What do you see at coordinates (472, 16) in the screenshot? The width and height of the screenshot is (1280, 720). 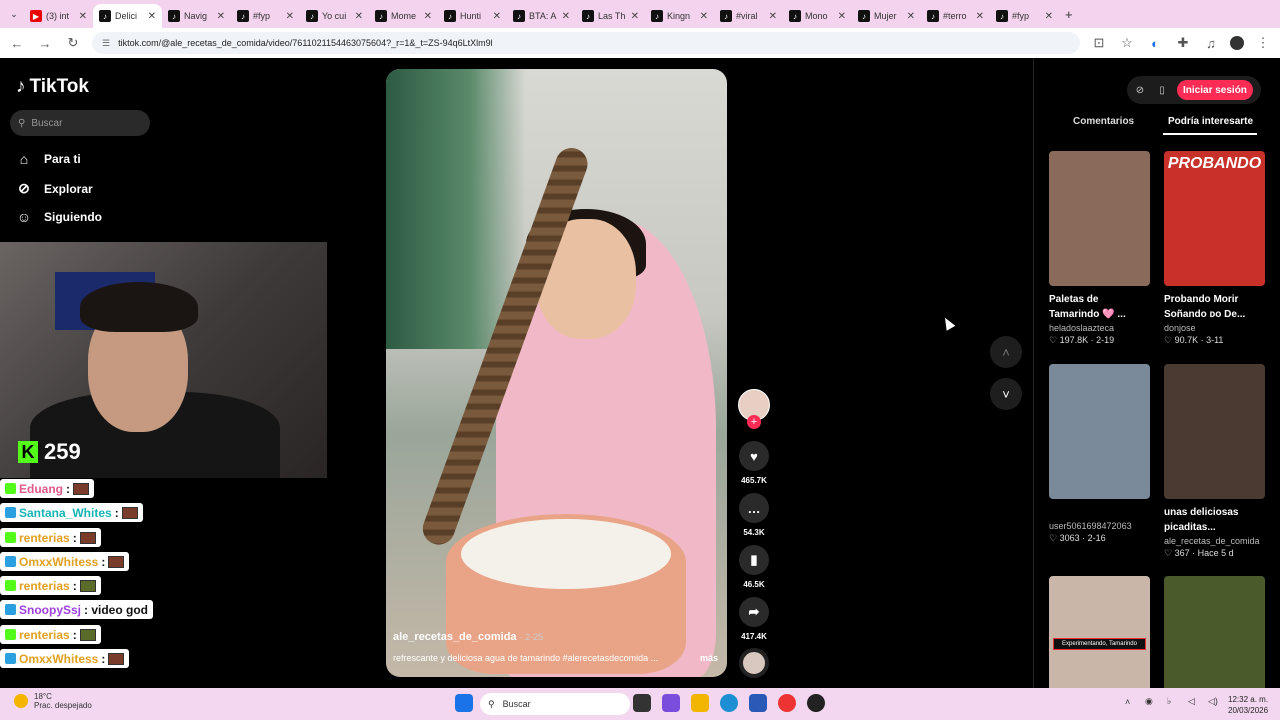 I see `browser-tab: ♪ Hunti ✕` at bounding box center [472, 16].